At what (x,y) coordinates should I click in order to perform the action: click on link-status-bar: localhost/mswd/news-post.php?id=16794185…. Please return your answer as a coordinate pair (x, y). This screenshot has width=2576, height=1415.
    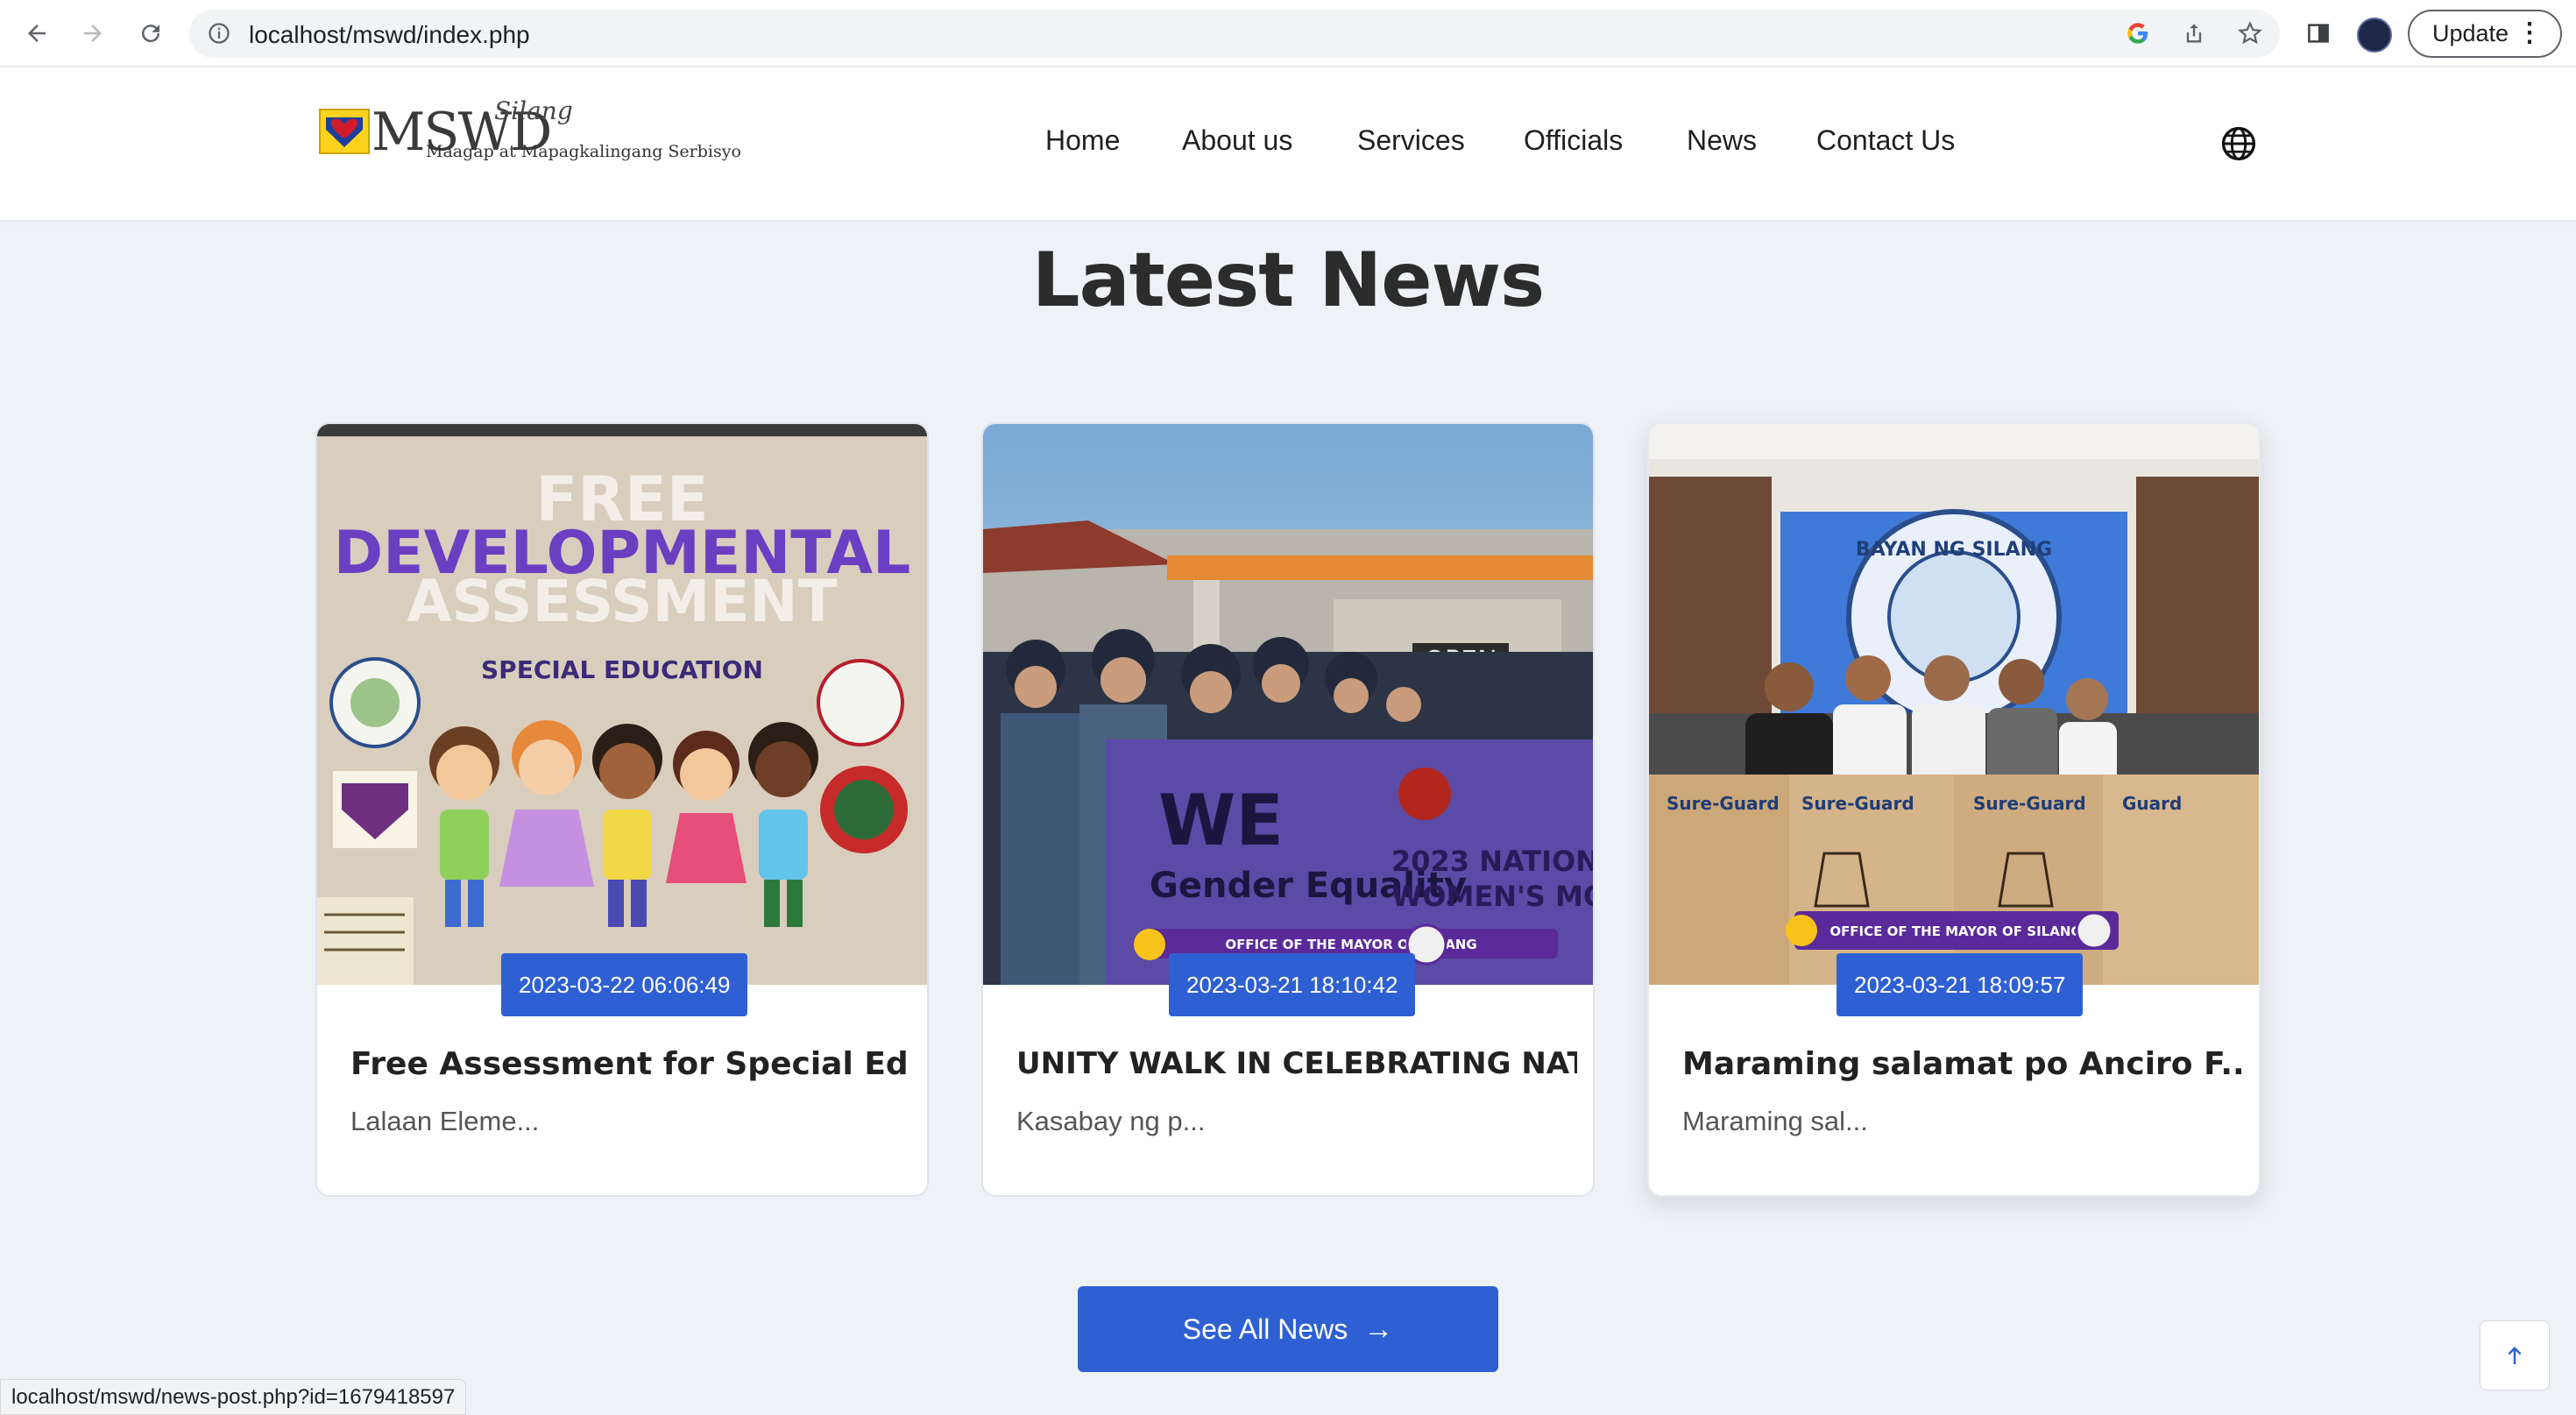
    Looking at the image, I should click on (233, 1397).